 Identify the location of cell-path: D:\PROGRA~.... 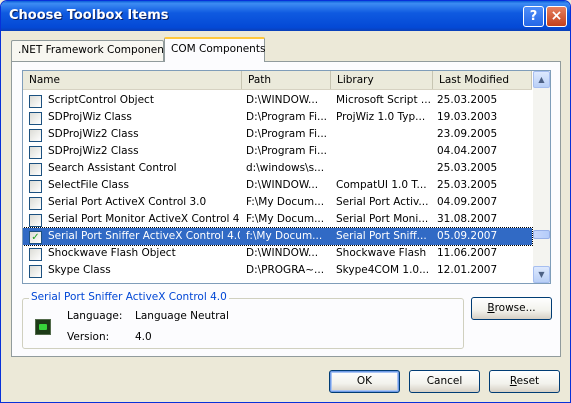
(285, 270).